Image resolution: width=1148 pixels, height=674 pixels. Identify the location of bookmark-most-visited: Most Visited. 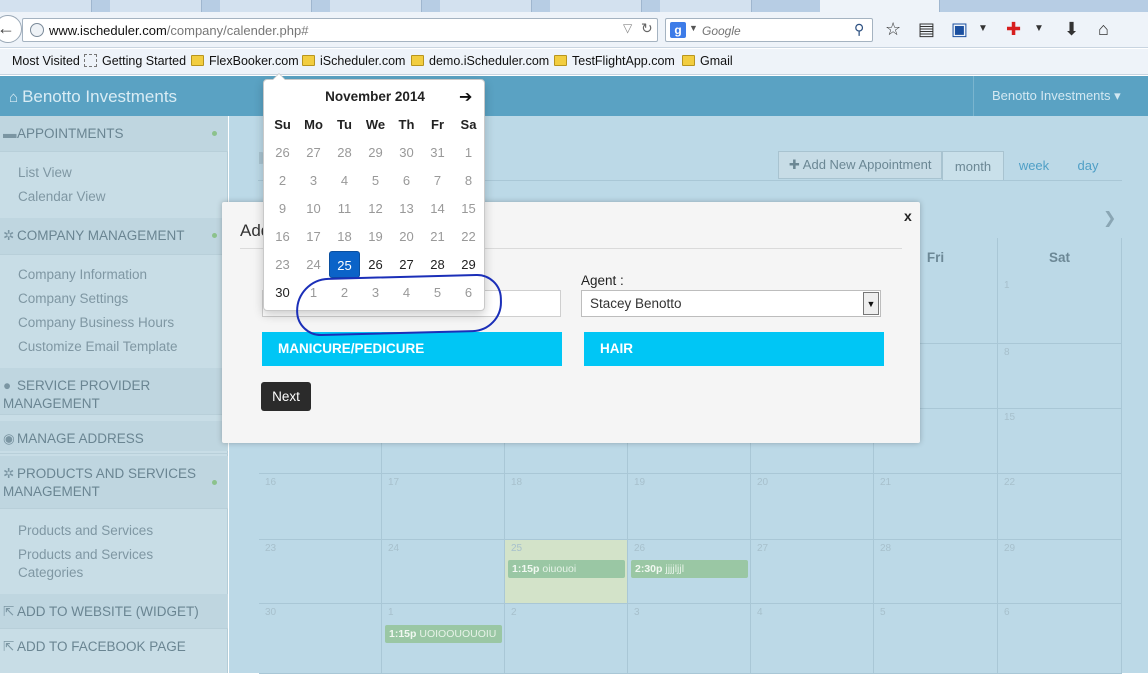
(46, 61).